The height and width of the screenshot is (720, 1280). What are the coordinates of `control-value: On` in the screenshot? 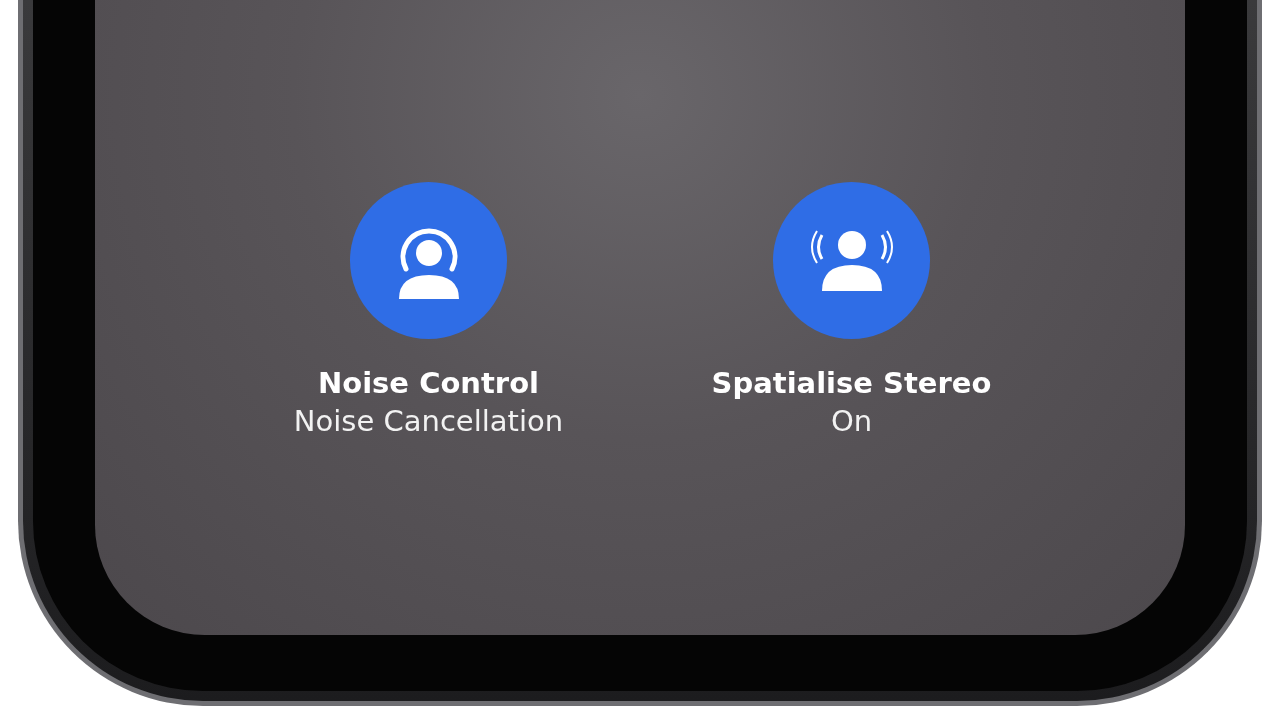 It's located at (851, 421).